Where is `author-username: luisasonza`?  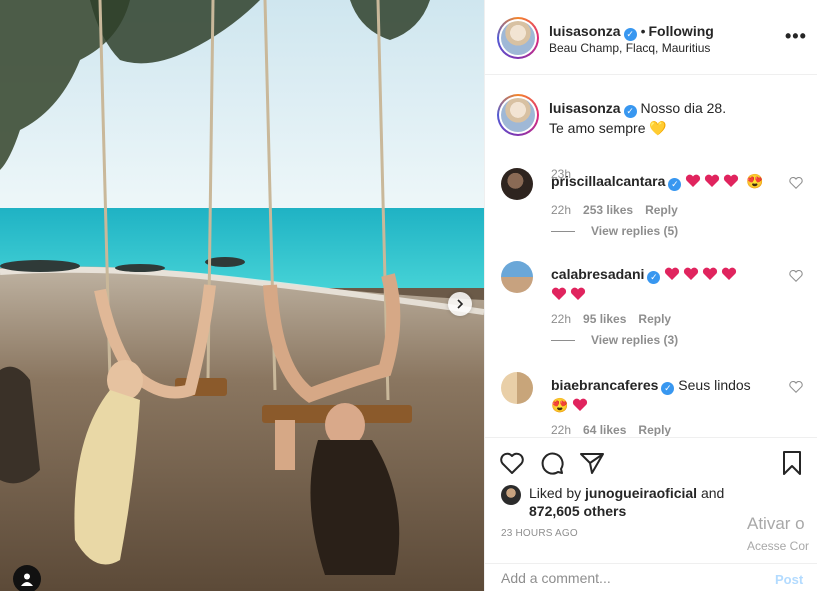 author-username: luisasonza is located at coordinates (585, 31).